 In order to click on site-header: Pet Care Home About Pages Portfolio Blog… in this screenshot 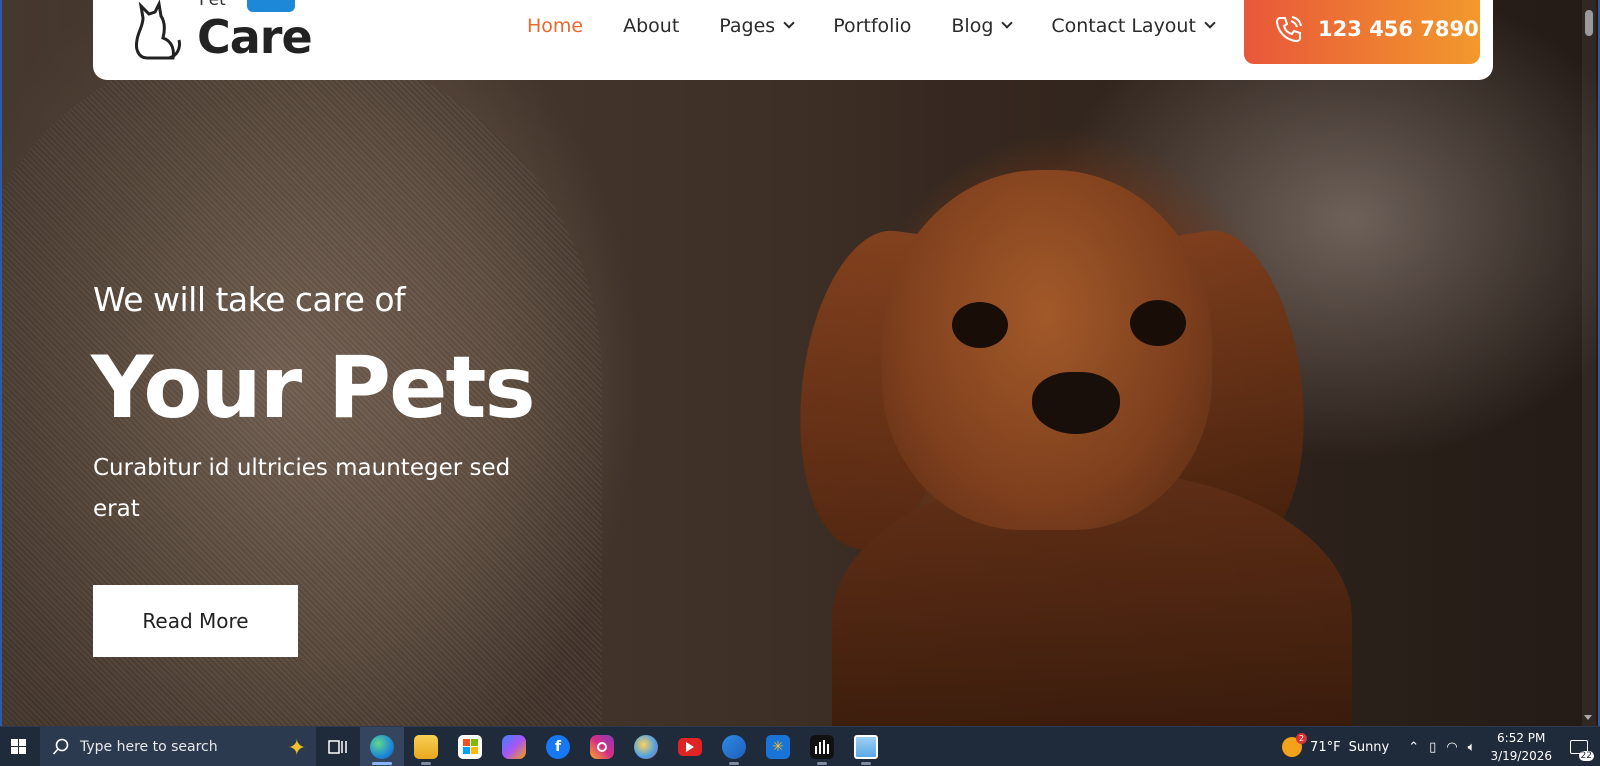, I will do `click(793, 40)`.